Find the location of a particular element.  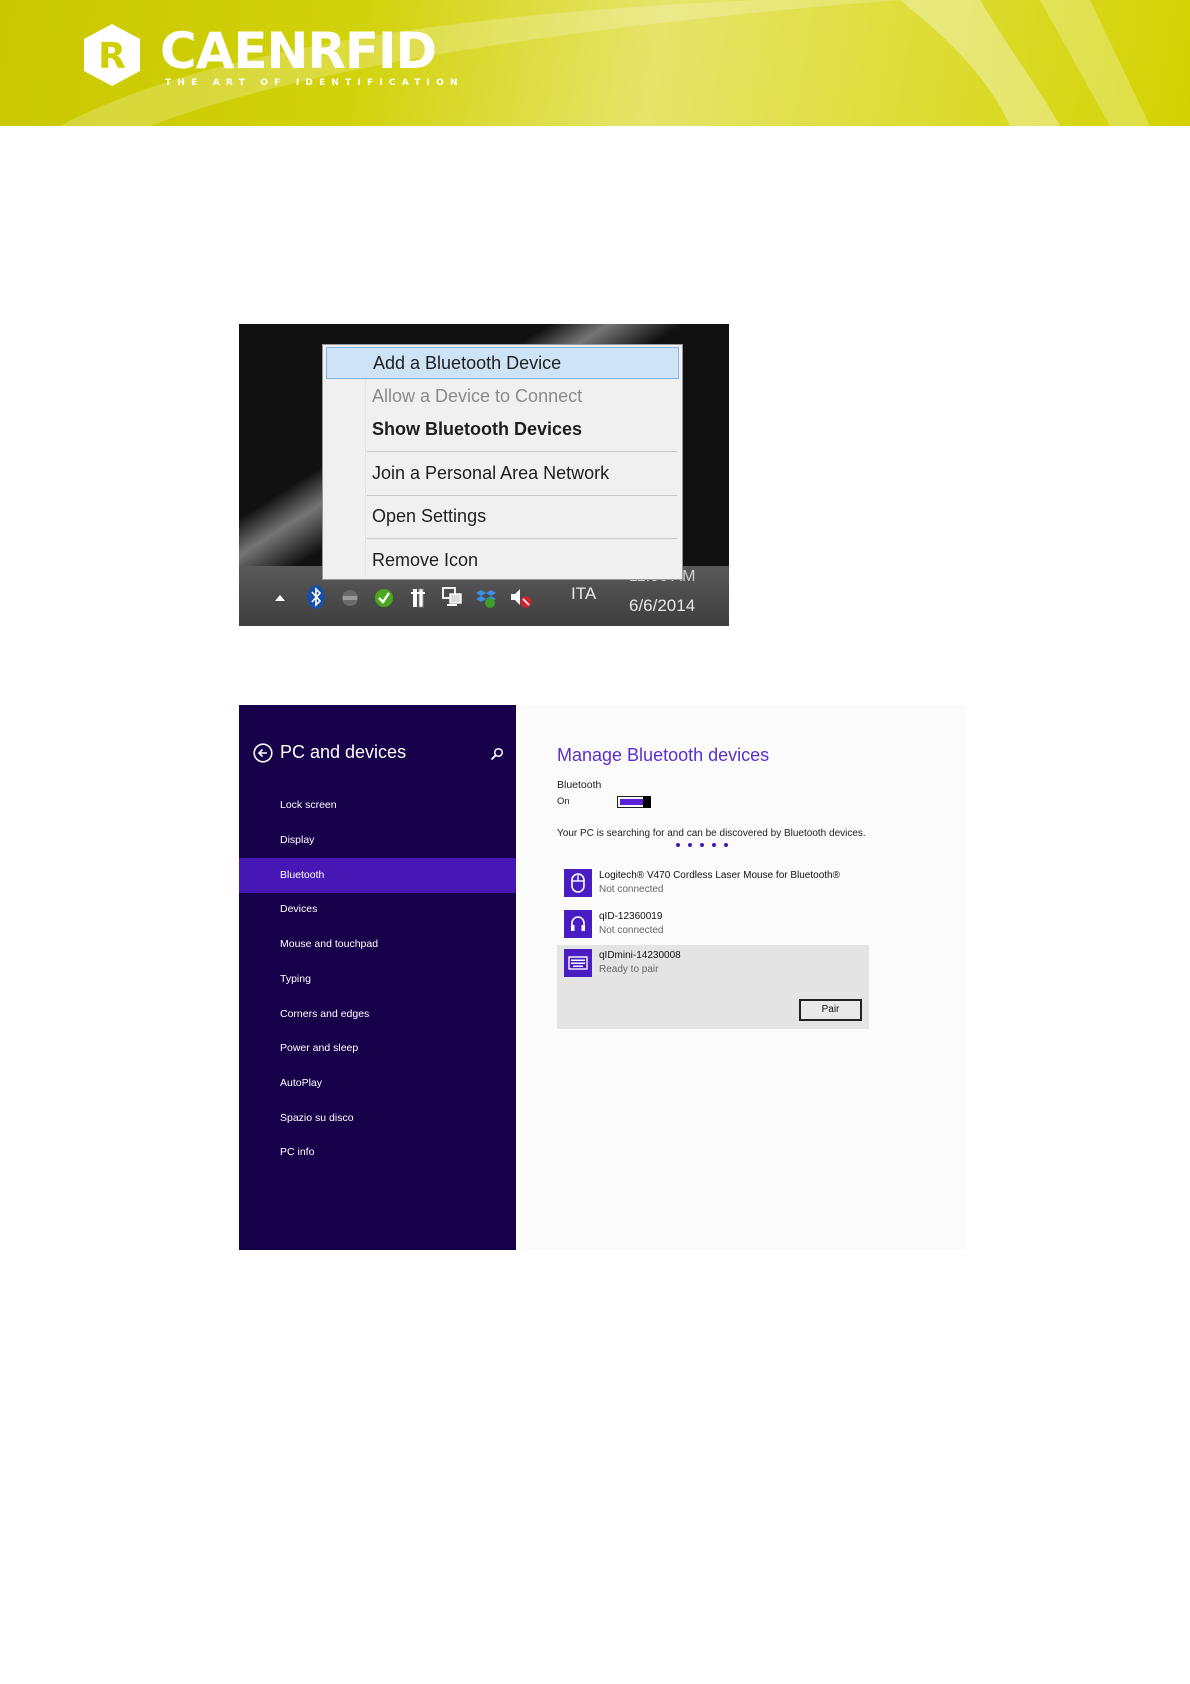

bluetooth-toggle-label: Bluetooth is located at coordinates (579, 785).